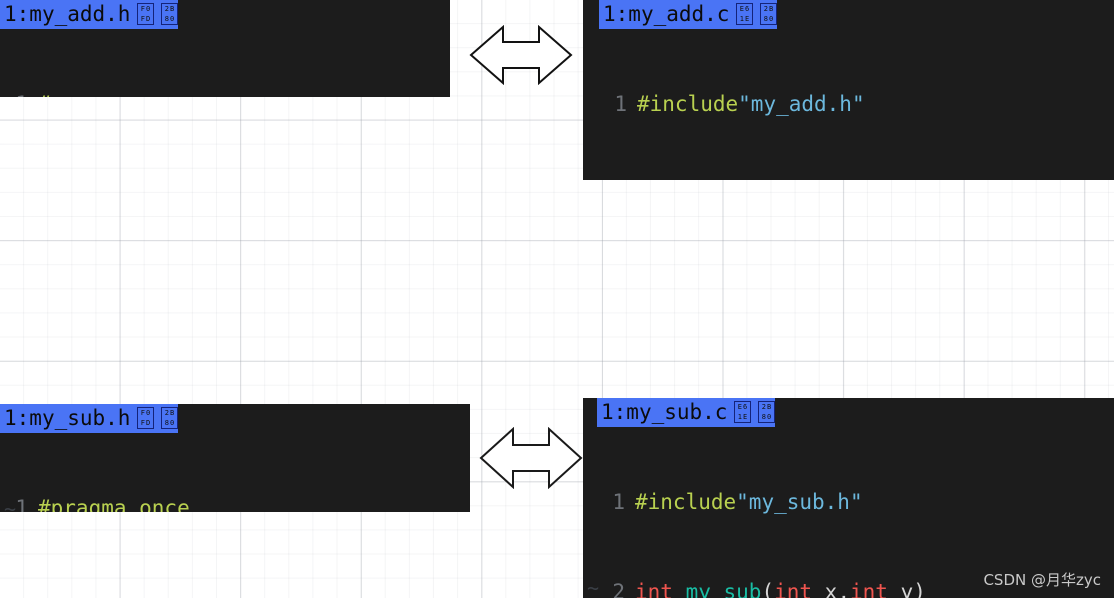 The image size is (1114, 598). What do you see at coordinates (831, 589) in the screenshot?
I see `token-plain: x,` at bounding box center [831, 589].